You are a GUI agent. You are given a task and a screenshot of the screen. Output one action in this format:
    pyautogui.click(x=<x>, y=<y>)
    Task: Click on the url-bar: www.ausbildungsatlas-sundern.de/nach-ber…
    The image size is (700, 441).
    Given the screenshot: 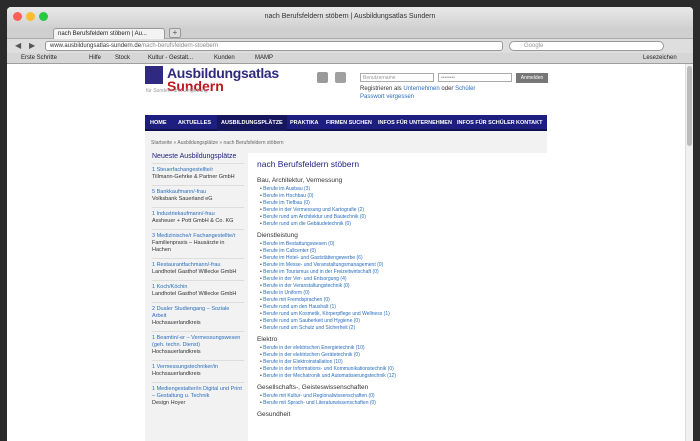 What is the action you would take?
    pyautogui.click(x=274, y=46)
    